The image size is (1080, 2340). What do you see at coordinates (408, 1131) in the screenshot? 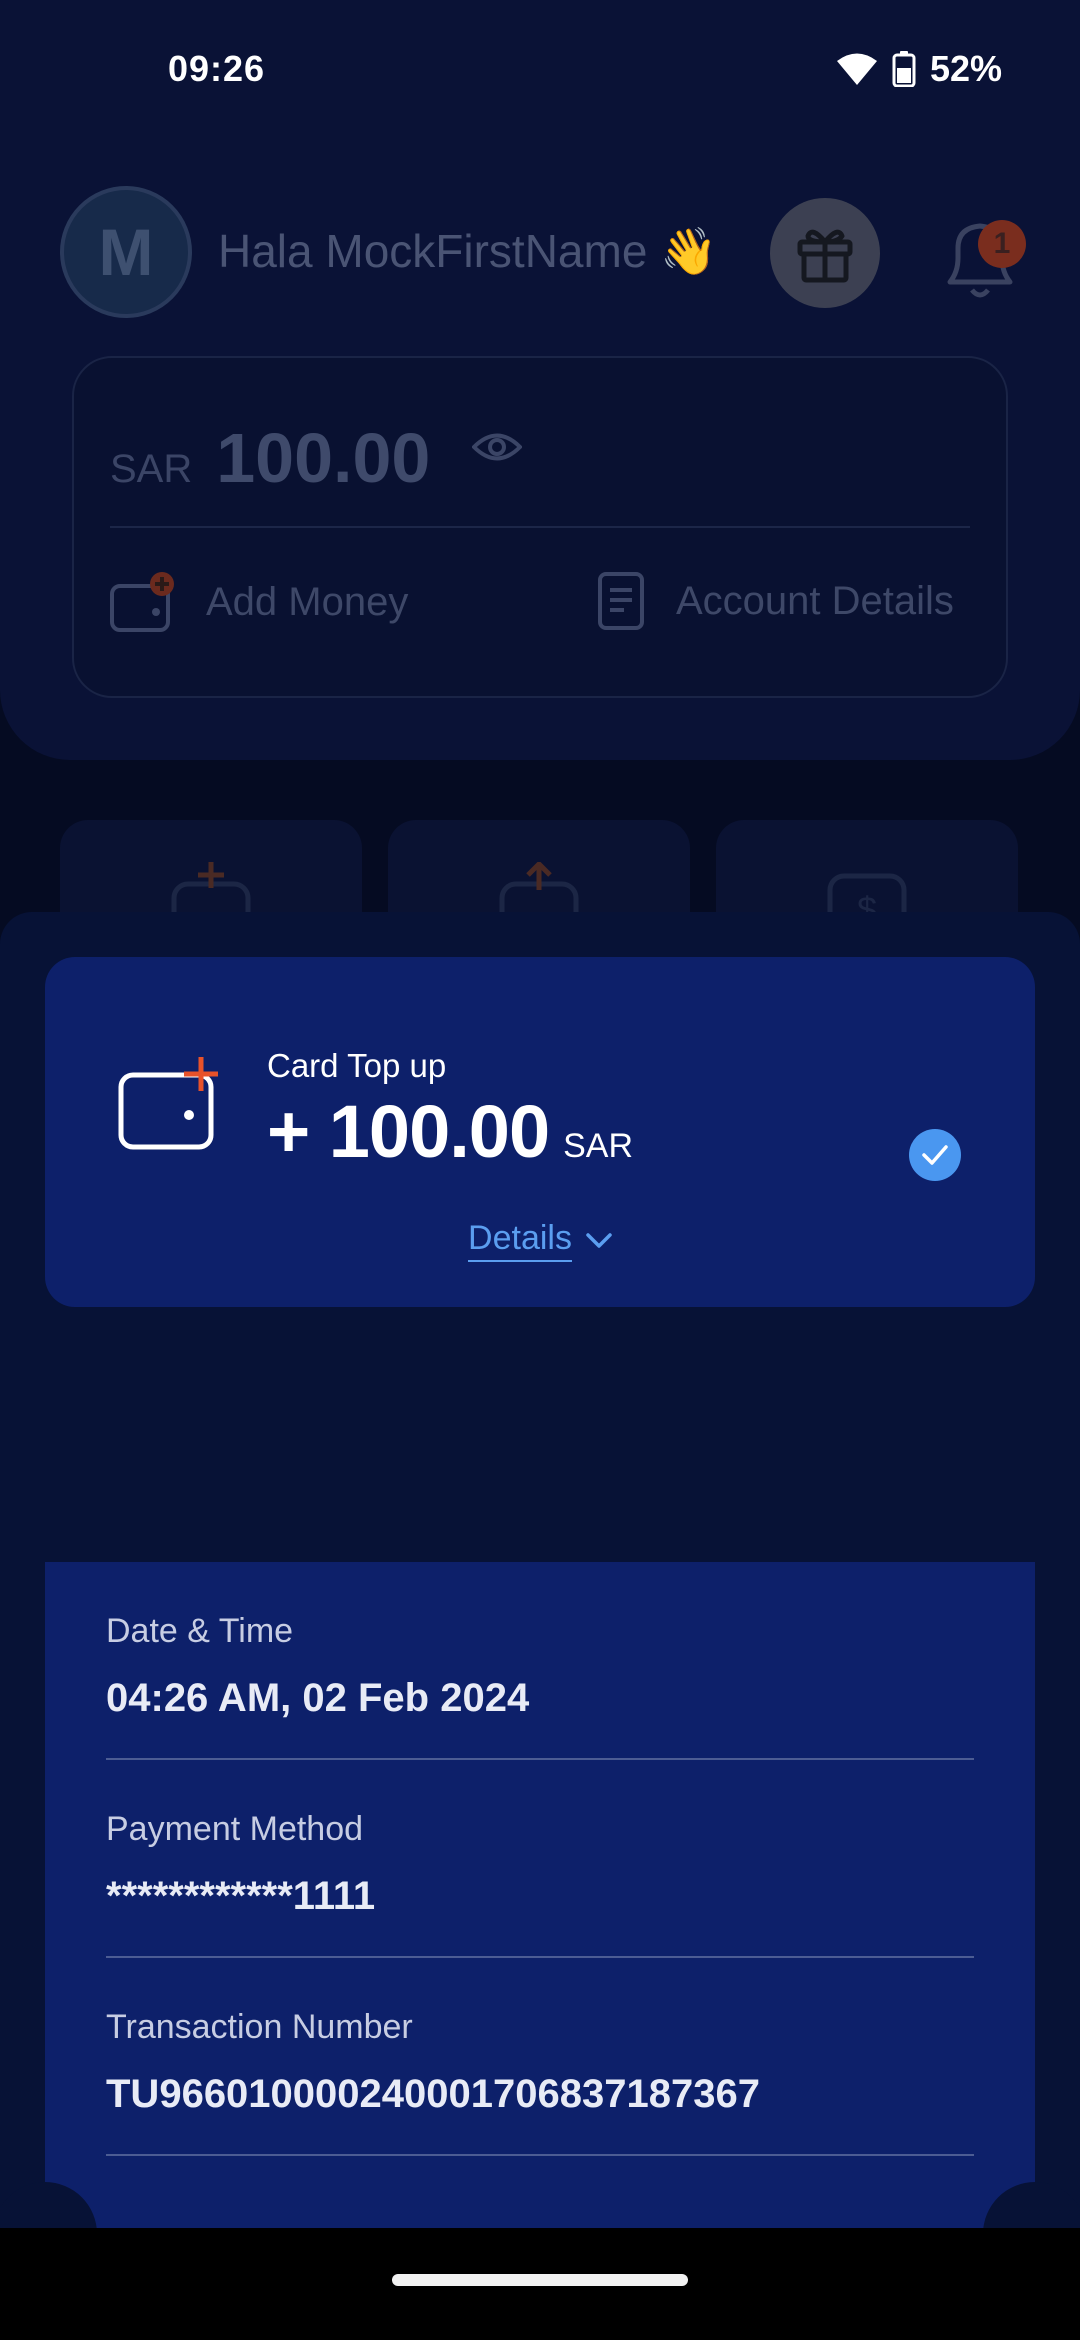
I see `transaction-amount: + 100.00` at bounding box center [408, 1131].